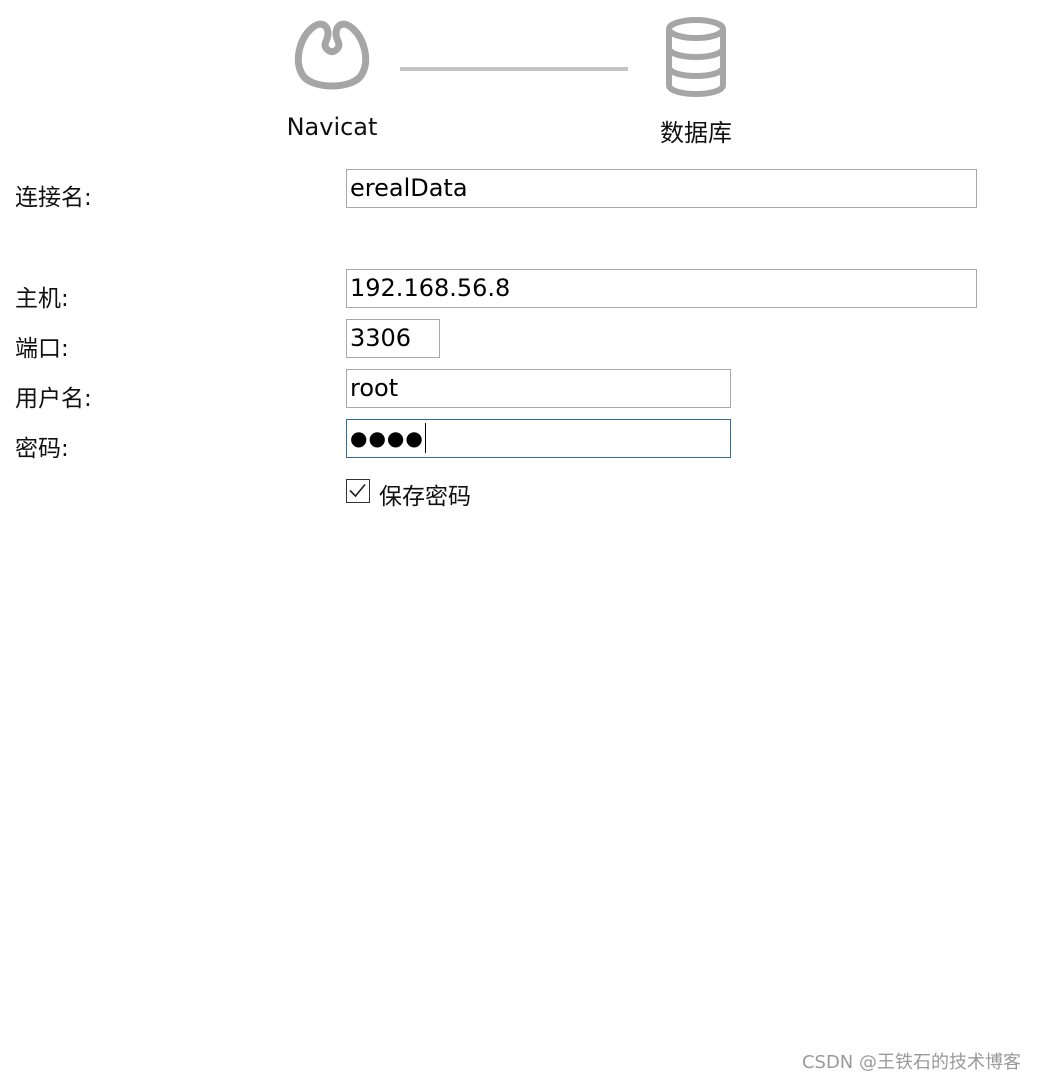  What do you see at coordinates (387, 438) in the screenshot?
I see `password-mask: ●●●●` at bounding box center [387, 438].